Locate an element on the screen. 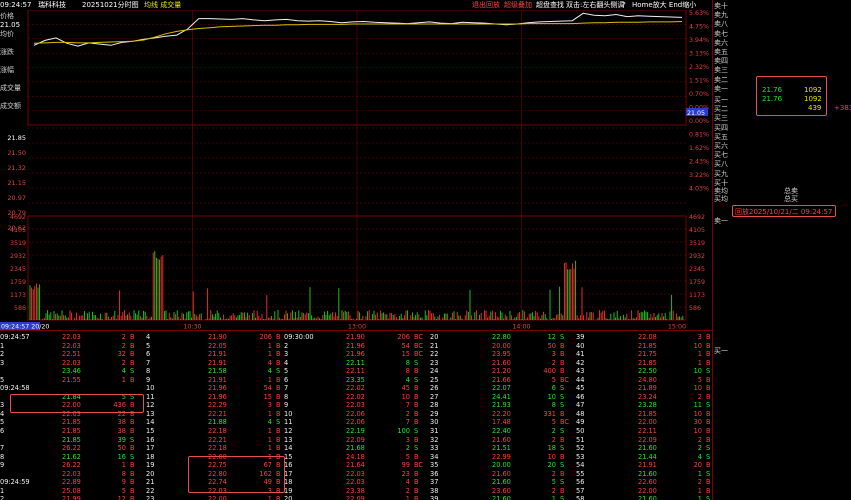  exit-replay-button: 退出回放 is located at coordinates (486, 5).